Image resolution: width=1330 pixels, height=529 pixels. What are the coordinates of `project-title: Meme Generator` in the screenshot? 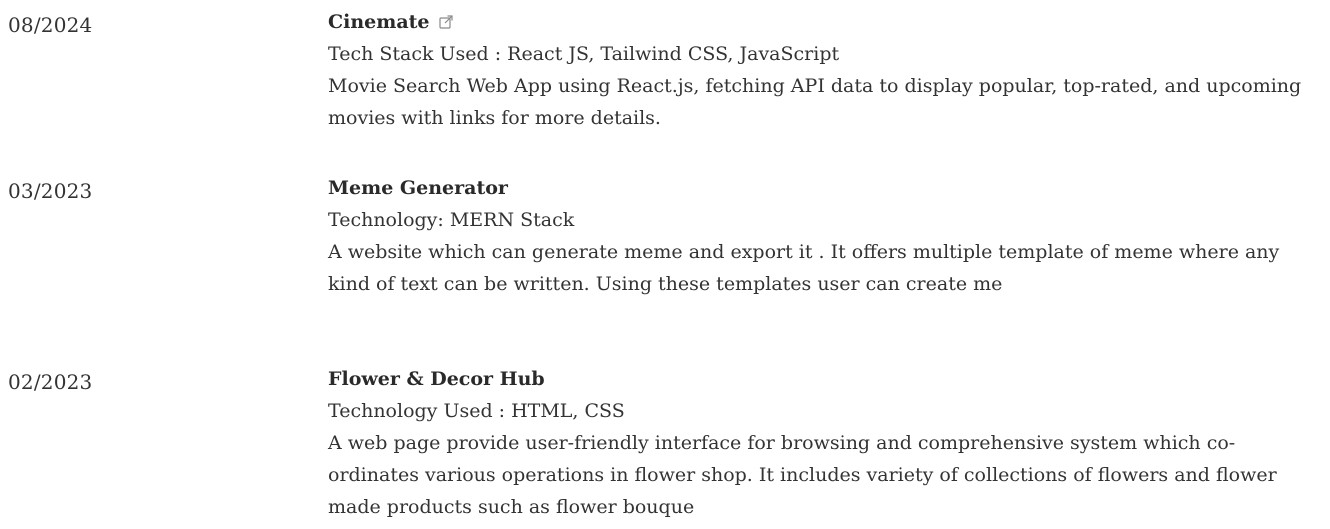 It's located at (418, 188).